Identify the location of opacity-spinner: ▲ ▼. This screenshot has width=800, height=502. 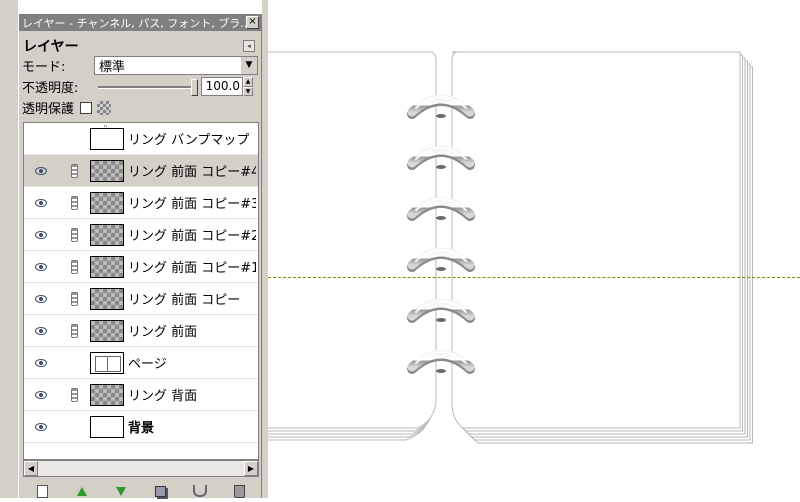
(248, 86).